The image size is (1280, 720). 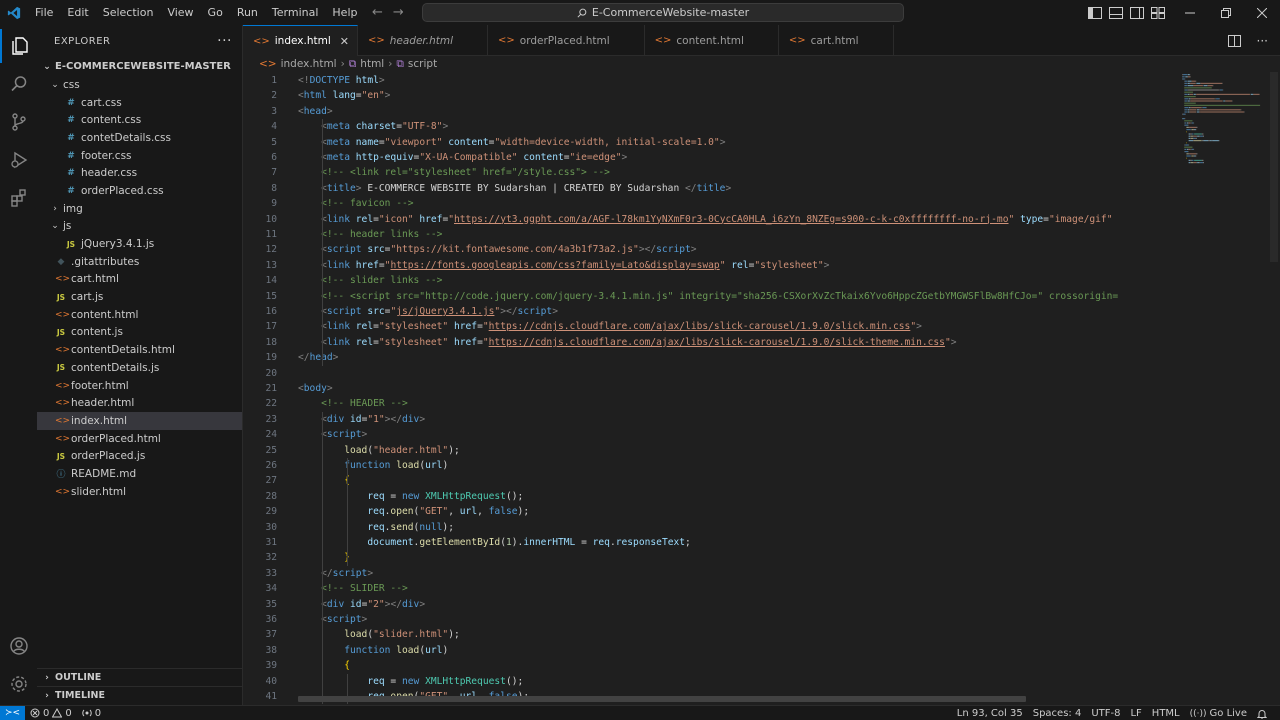 What do you see at coordinates (46, 713) in the screenshot?
I see `error-count: 0` at bounding box center [46, 713].